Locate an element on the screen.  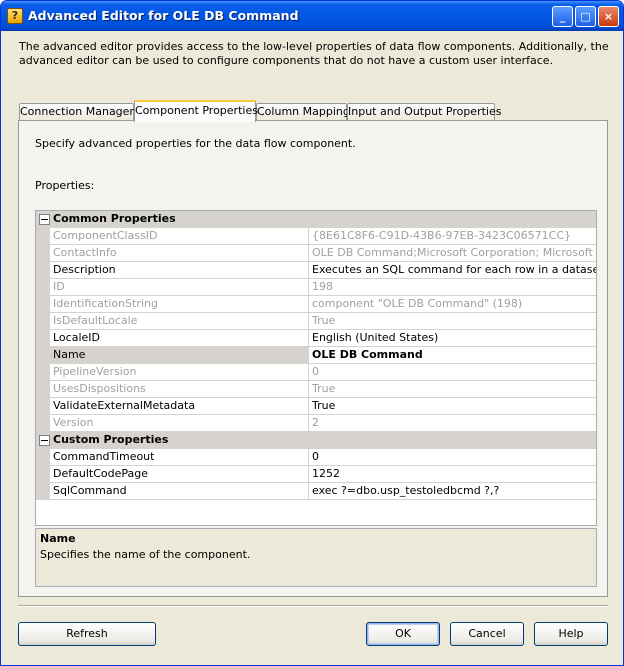
property-name: Version is located at coordinates (179, 423).